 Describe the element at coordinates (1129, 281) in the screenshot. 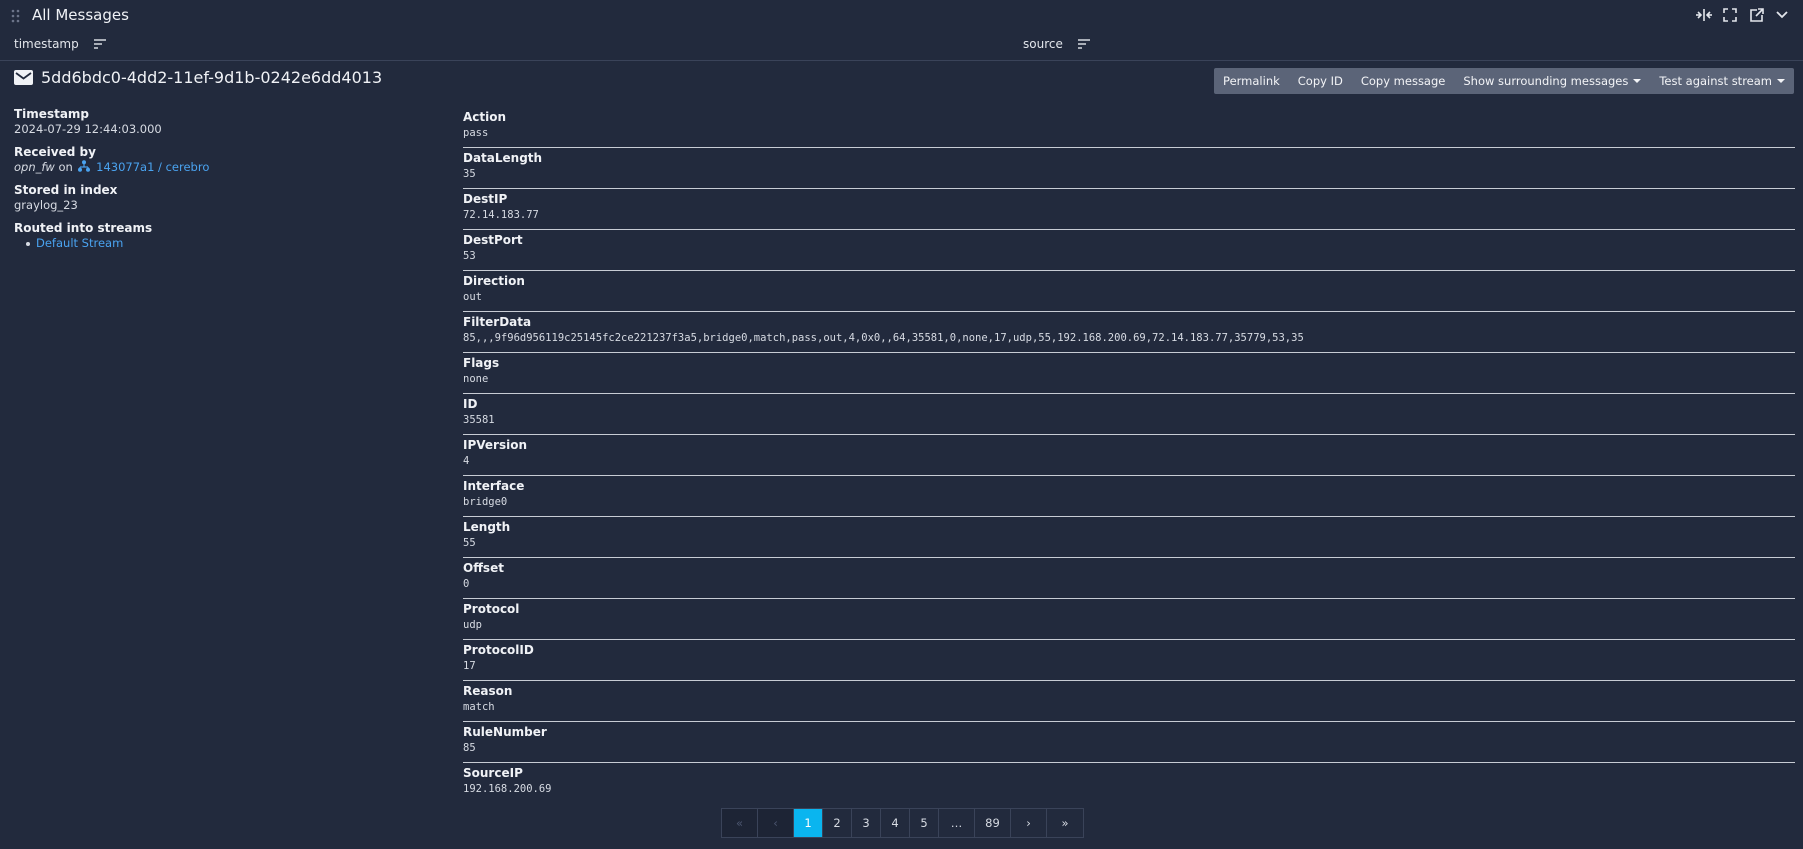

I see `field-name: Direction` at that location.